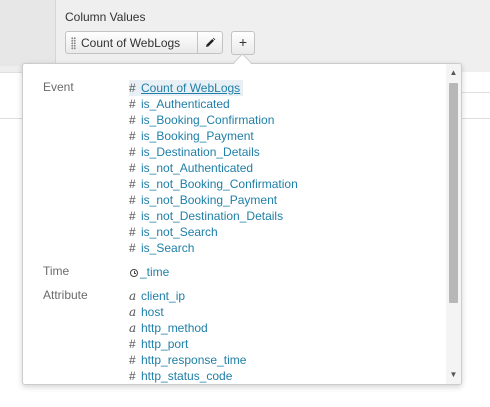 This screenshot has width=490, height=407. Describe the element at coordinates (165, 344) in the screenshot. I see `field-option-label: http_port` at that location.